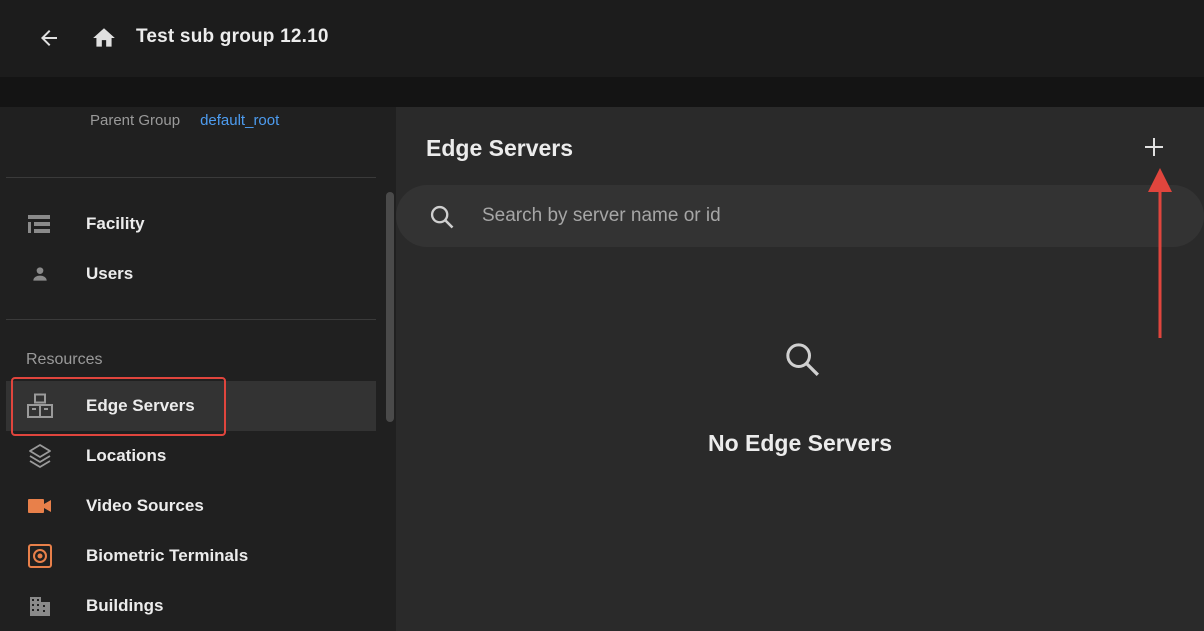  What do you see at coordinates (390, 307) in the screenshot?
I see `sidebar-scrollbar` at bounding box center [390, 307].